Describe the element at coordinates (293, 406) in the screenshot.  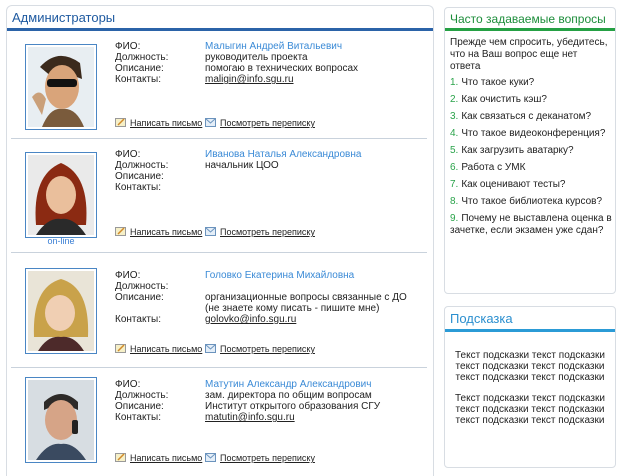
I see `admin-description: Институт открытого образования СГУ` at that location.